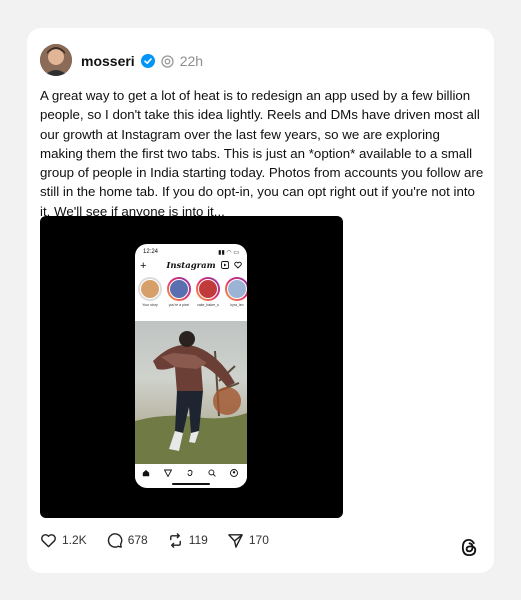 The image size is (521, 600). What do you see at coordinates (208, 292) in the screenshot?
I see `story-item: cake_baker_s` at bounding box center [208, 292].